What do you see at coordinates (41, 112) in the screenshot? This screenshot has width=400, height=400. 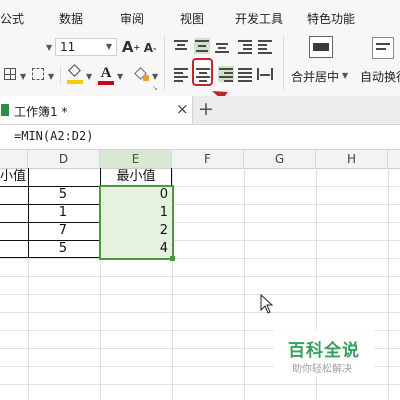 I see `document-title: 工作簿1 *` at bounding box center [41, 112].